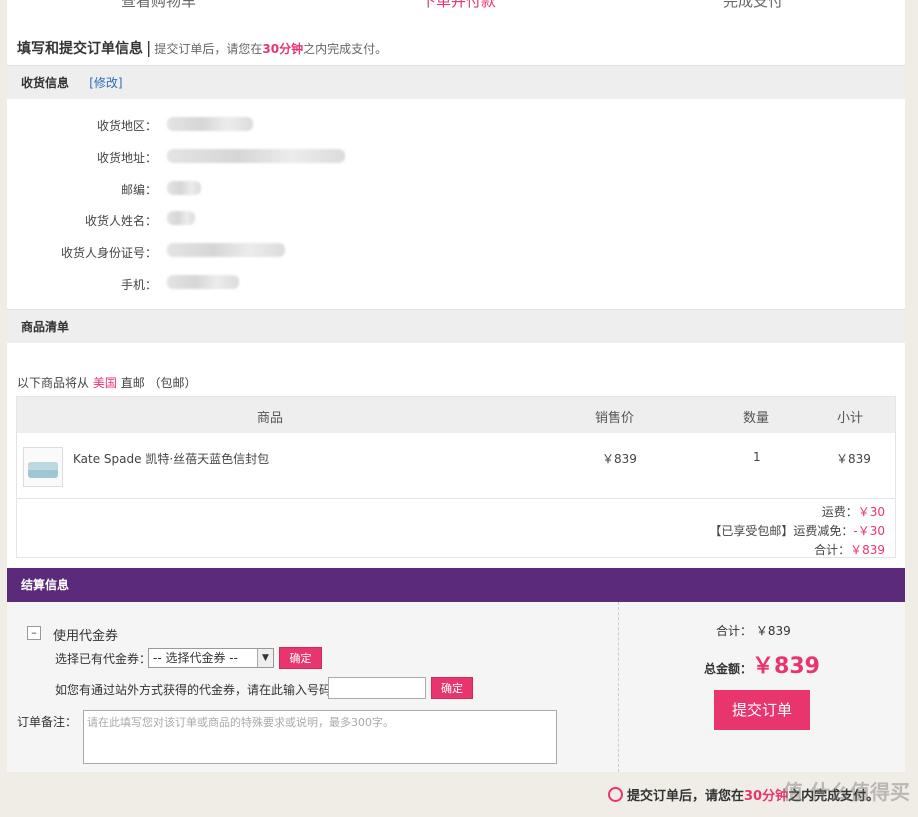 The image size is (918, 817). I want to click on shipping-origin-note: 以下商品将从 美国 直邮 （包邮）, so click(107, 382).